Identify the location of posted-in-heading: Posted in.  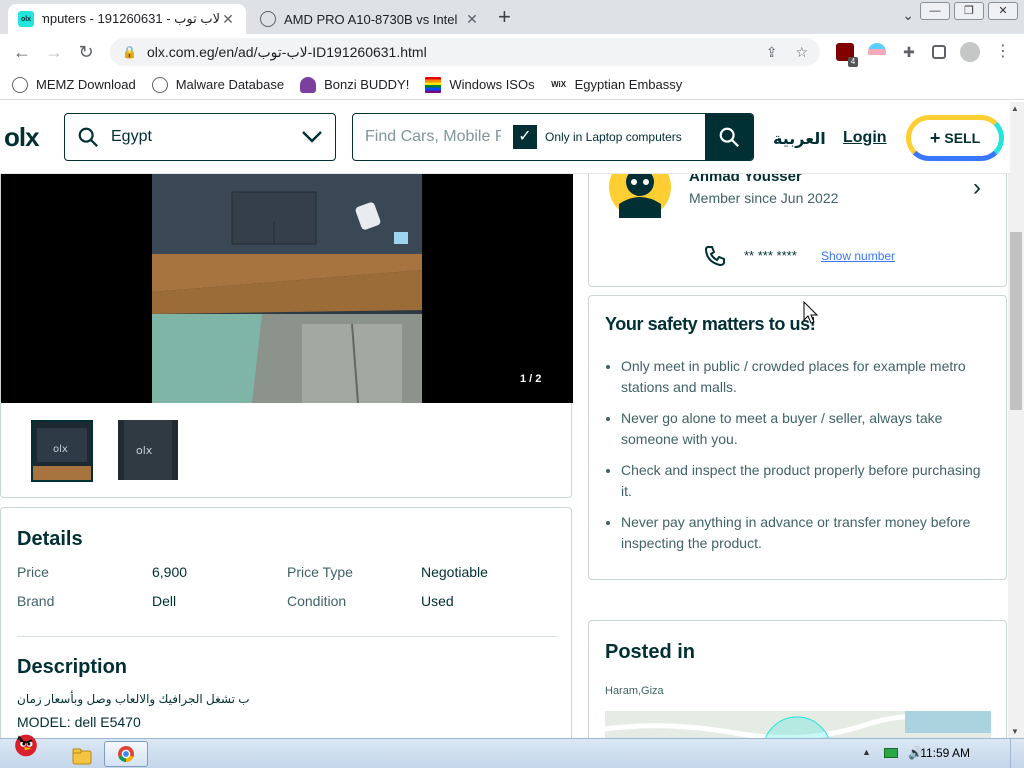
(650, 652).